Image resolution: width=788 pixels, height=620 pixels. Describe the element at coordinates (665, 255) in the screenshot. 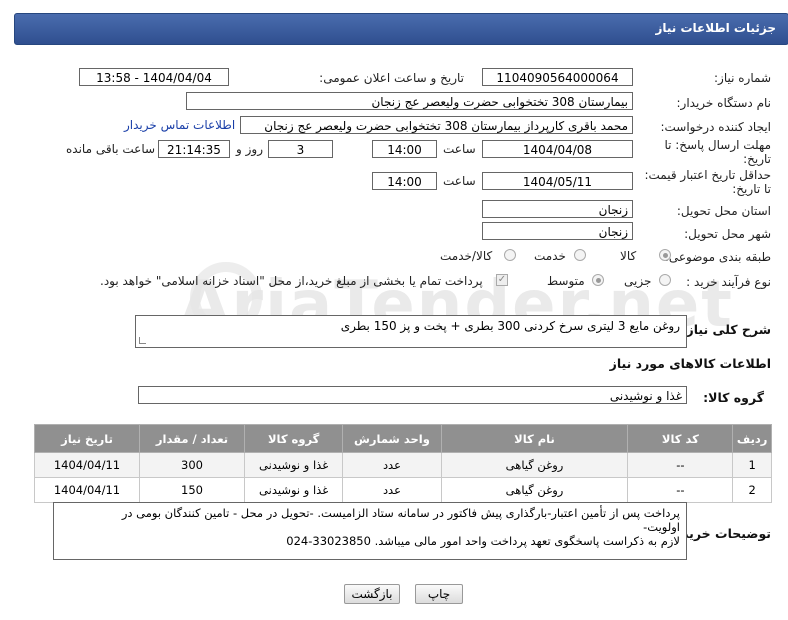

I see `category-radio-goods` at that location.